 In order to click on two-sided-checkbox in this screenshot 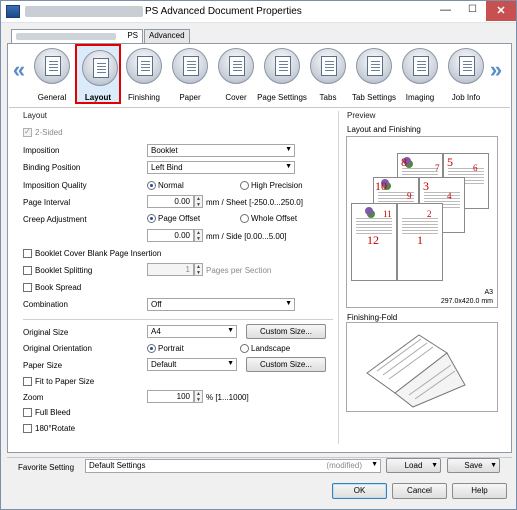, I will do `click(27, 132)`.